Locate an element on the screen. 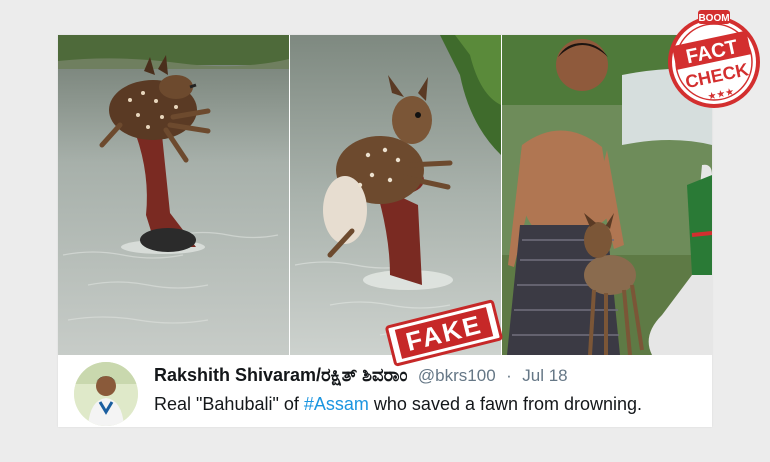  tweet-date: Jul 18 is located at coordinates (544, 375).